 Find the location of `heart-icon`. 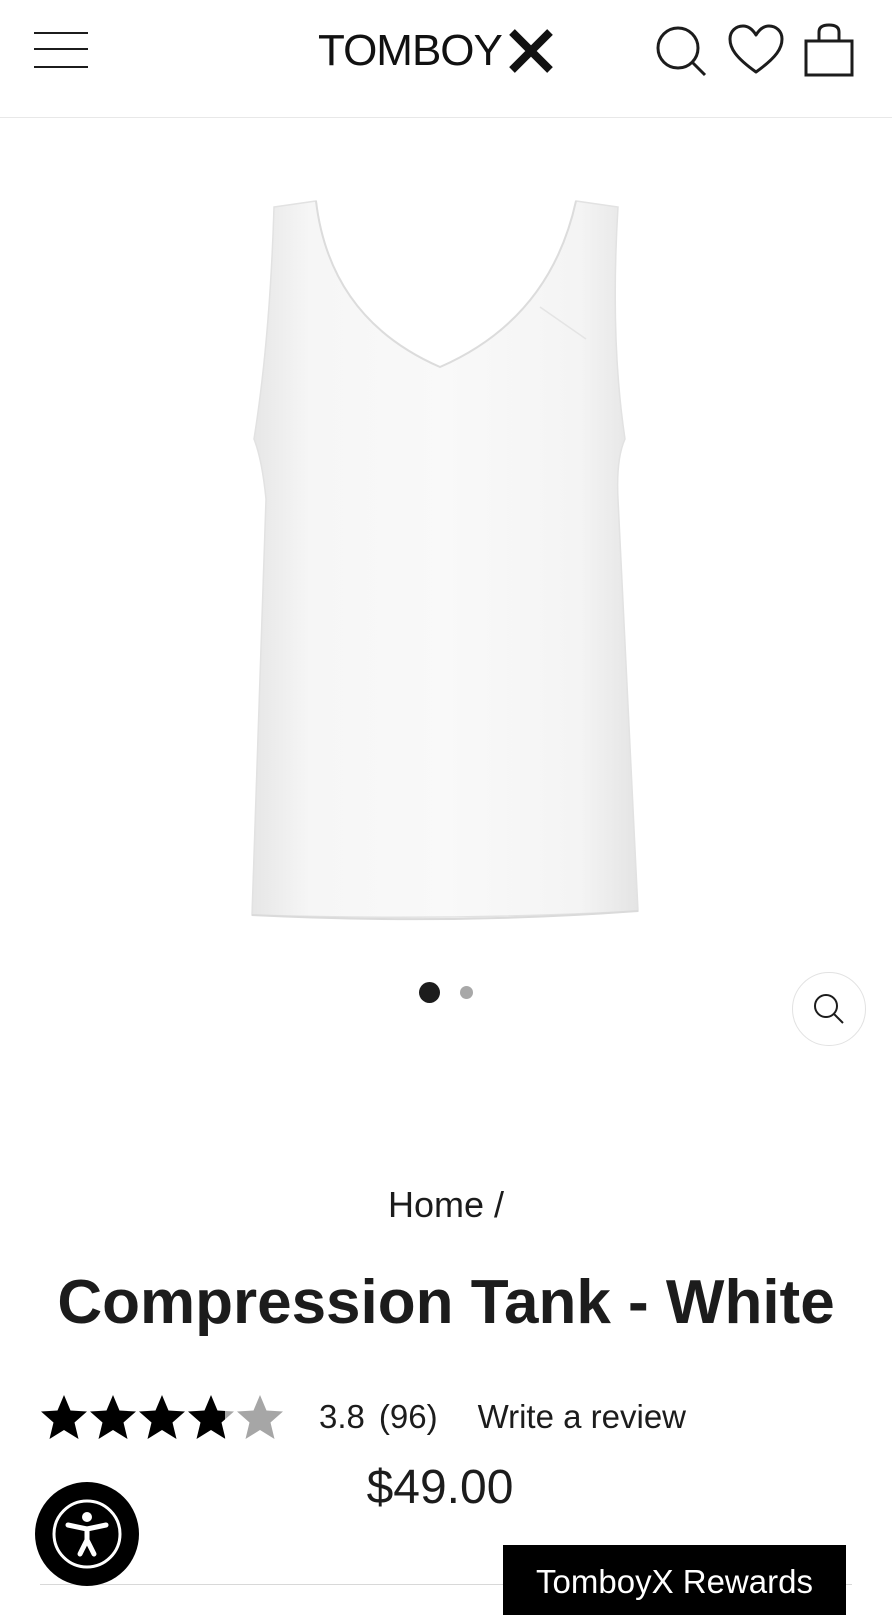

heart-icon is located at coordinates (756, 51).